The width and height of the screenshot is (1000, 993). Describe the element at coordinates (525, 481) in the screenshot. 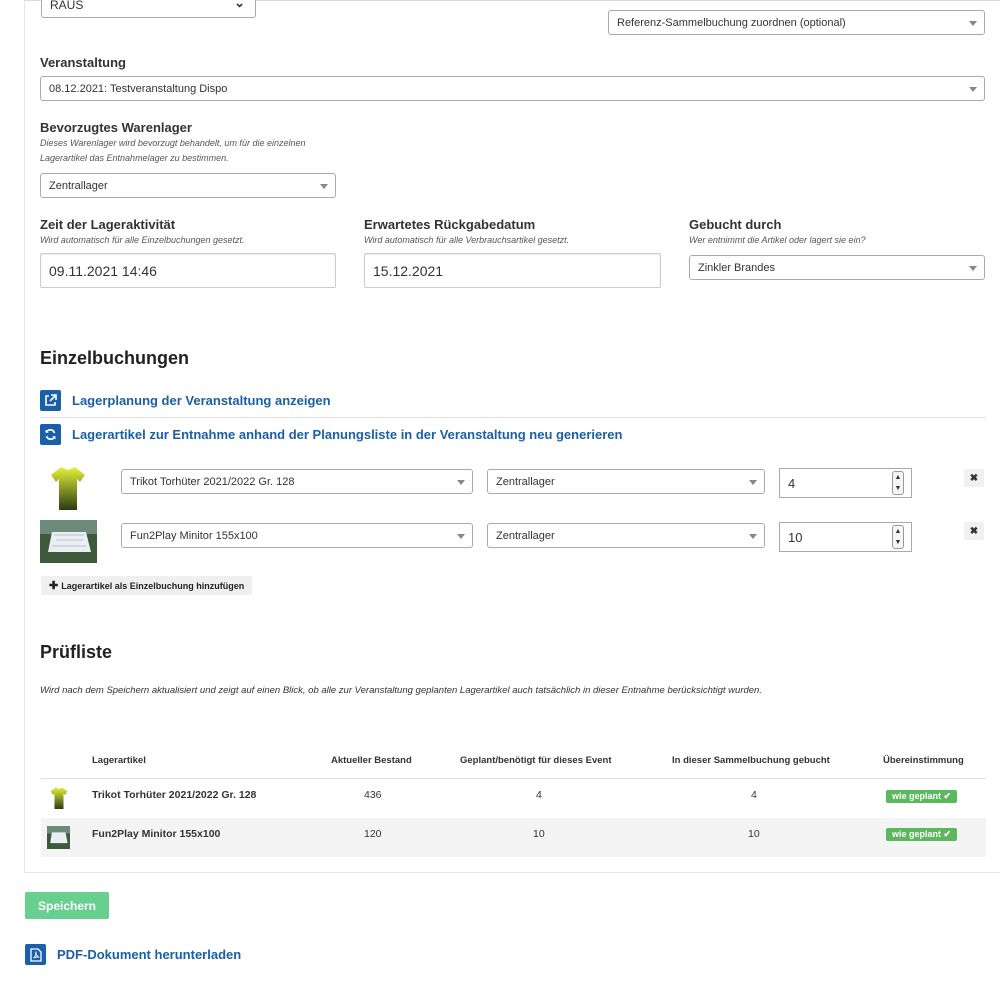

I see `store-select-1-value: Zentrallager` at that location.